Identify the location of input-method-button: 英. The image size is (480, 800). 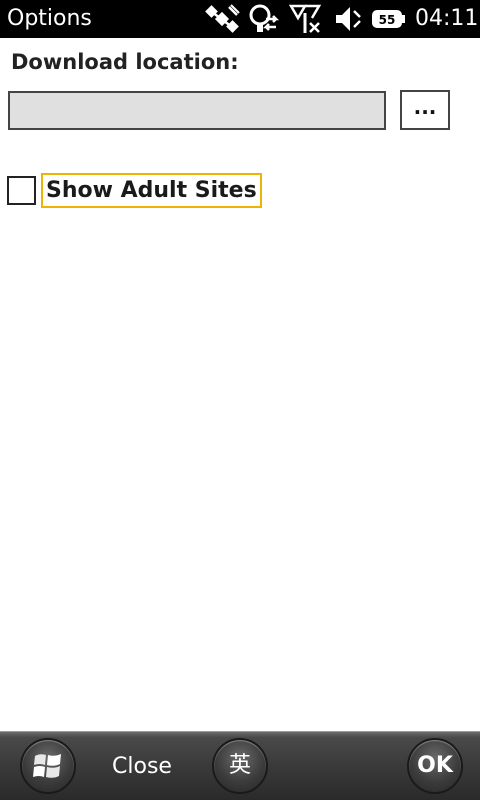
(240, 766).